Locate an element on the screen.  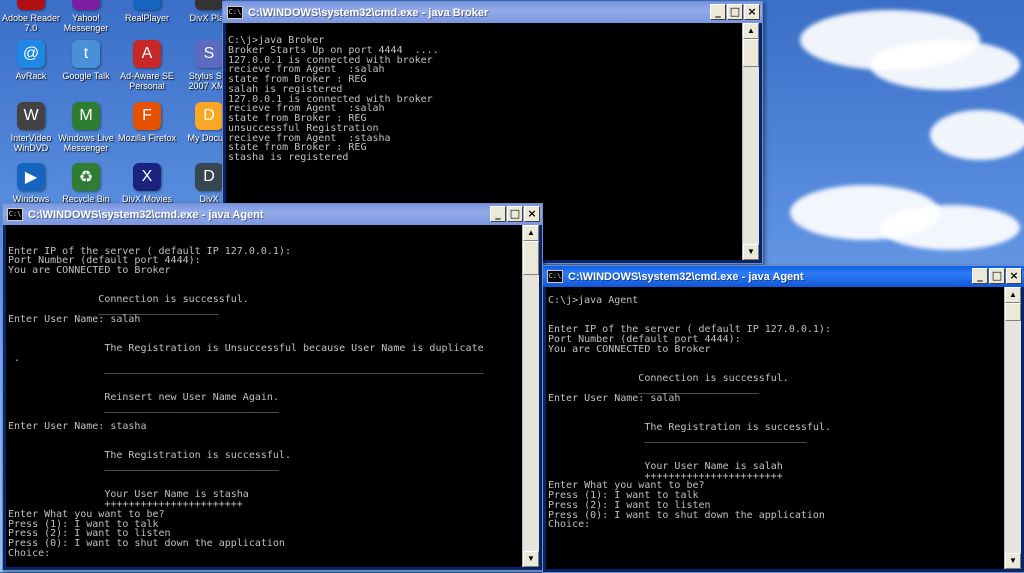
divx-player-icon: D is located at coordinates (209, 5).